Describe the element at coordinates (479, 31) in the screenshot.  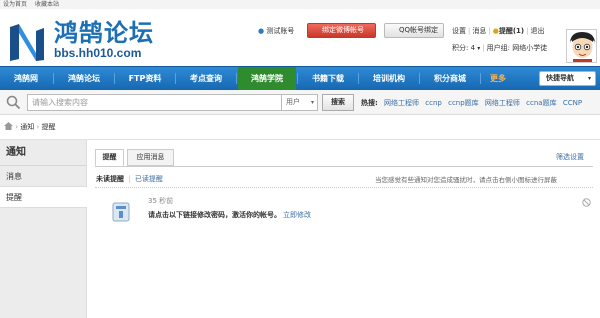
I see `messages-link: 消息` at that location.